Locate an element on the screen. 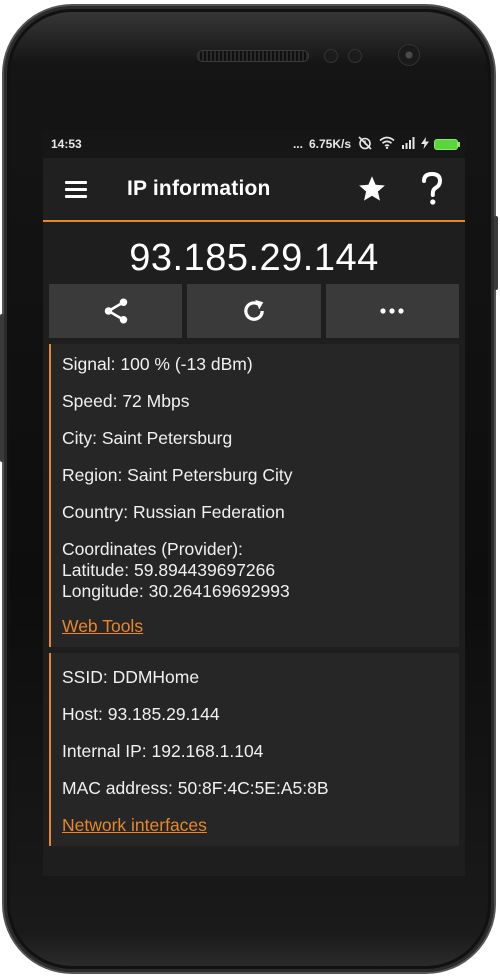 The image size is (500, 978). front-camera is located at coordinates (409, 55).